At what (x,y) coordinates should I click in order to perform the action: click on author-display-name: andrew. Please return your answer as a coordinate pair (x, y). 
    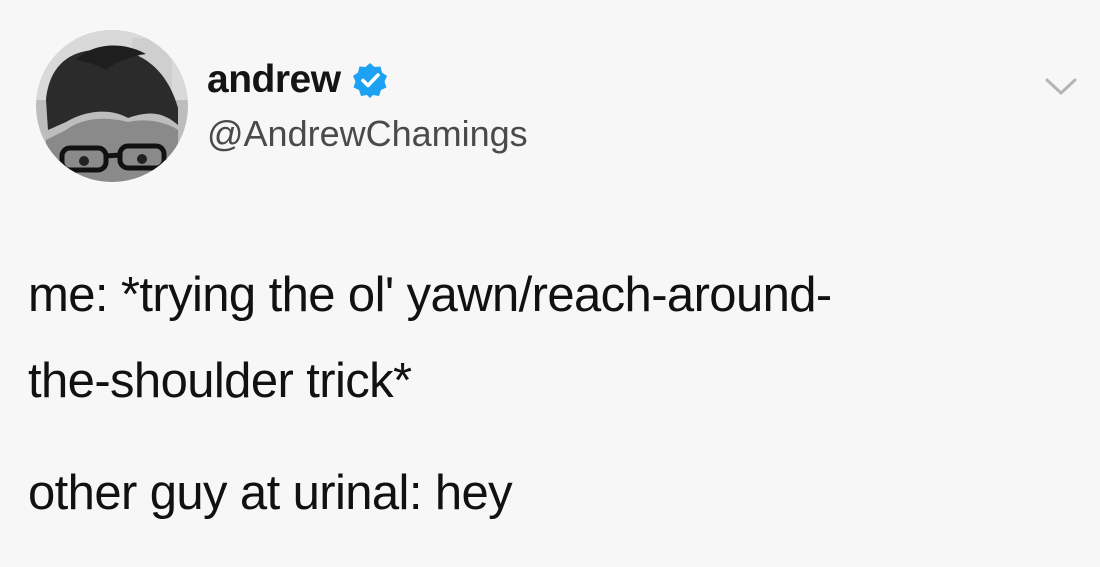
    Looking at the image, I should click on (274, 80).